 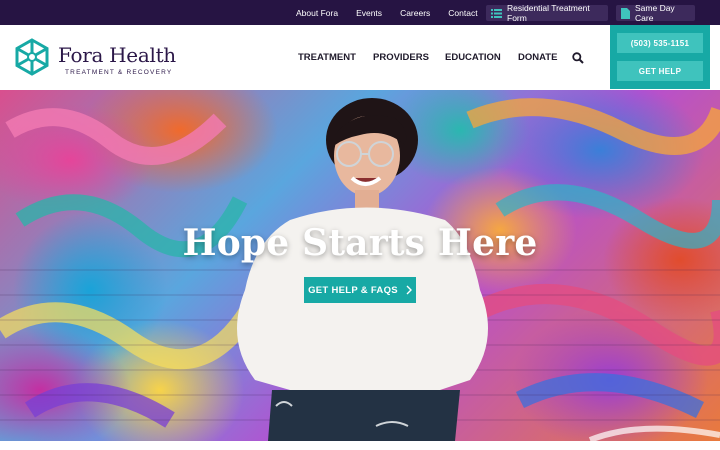 I want to click on careers-link: Careers, so click(x=415, y=13).